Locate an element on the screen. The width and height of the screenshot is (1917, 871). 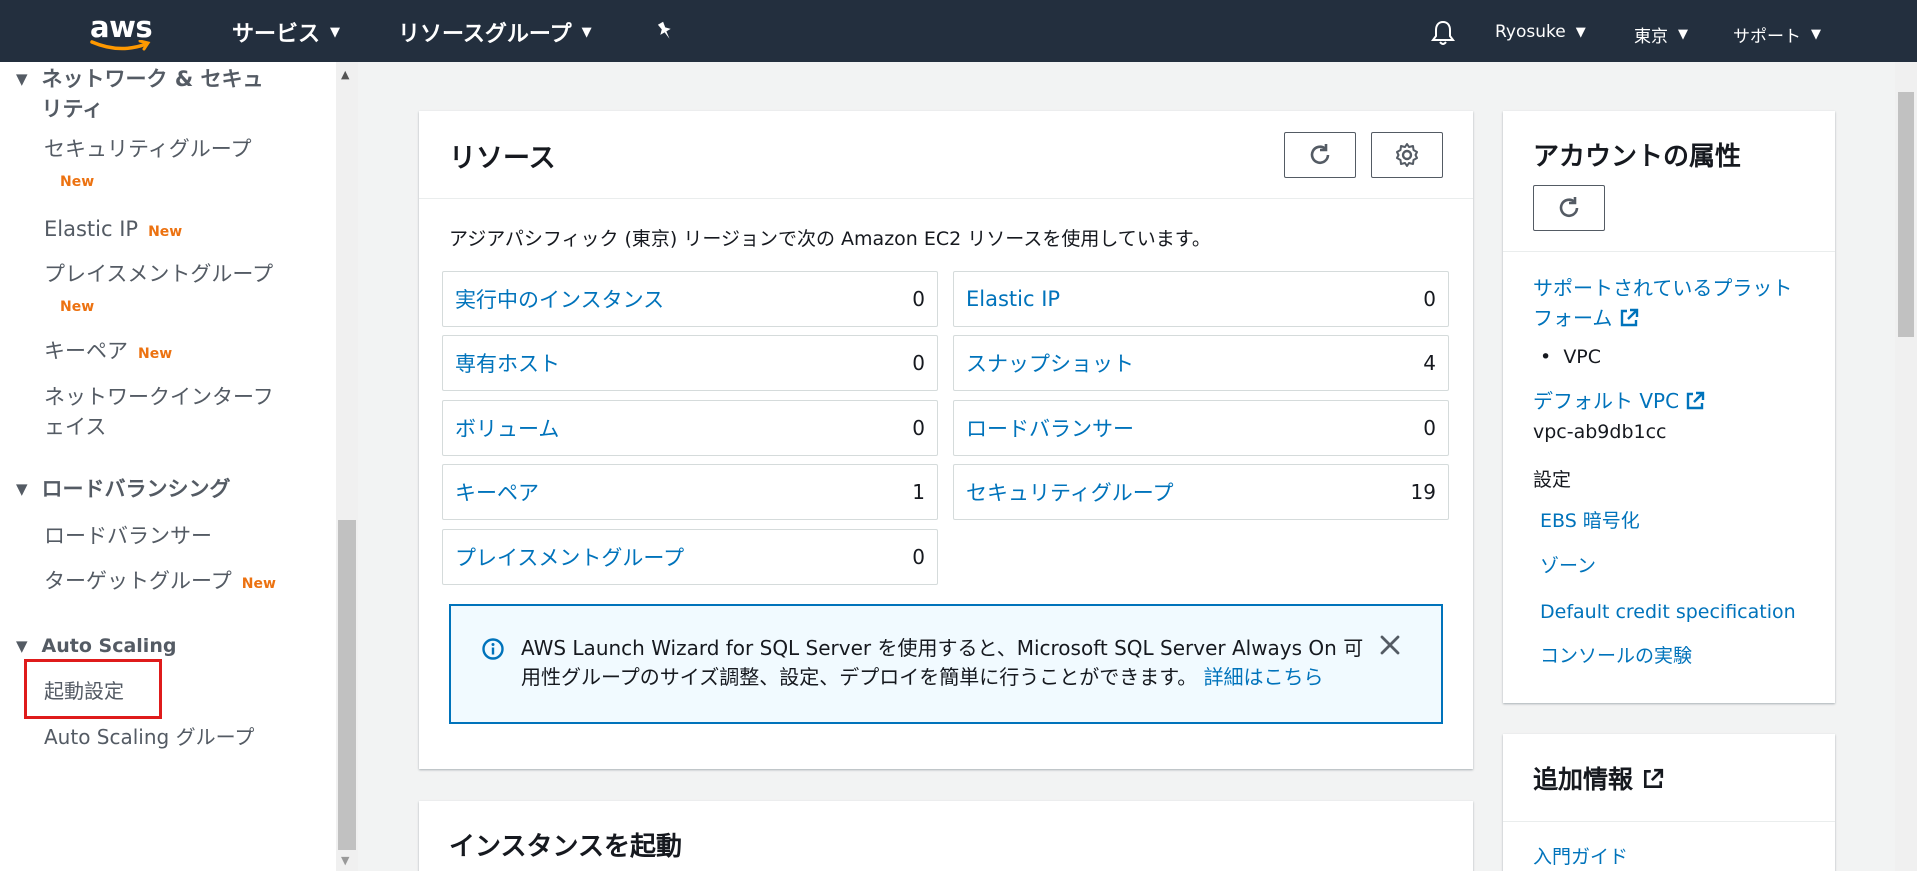
info-icon is located at coordinates (493, 649).